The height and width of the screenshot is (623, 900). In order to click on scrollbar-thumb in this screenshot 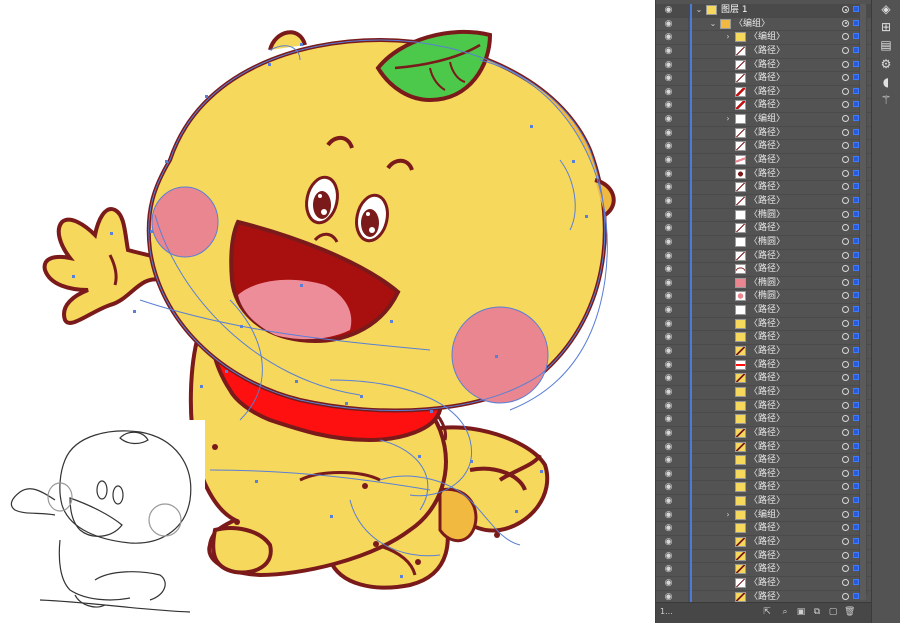, I will do `click(863, 302)`.